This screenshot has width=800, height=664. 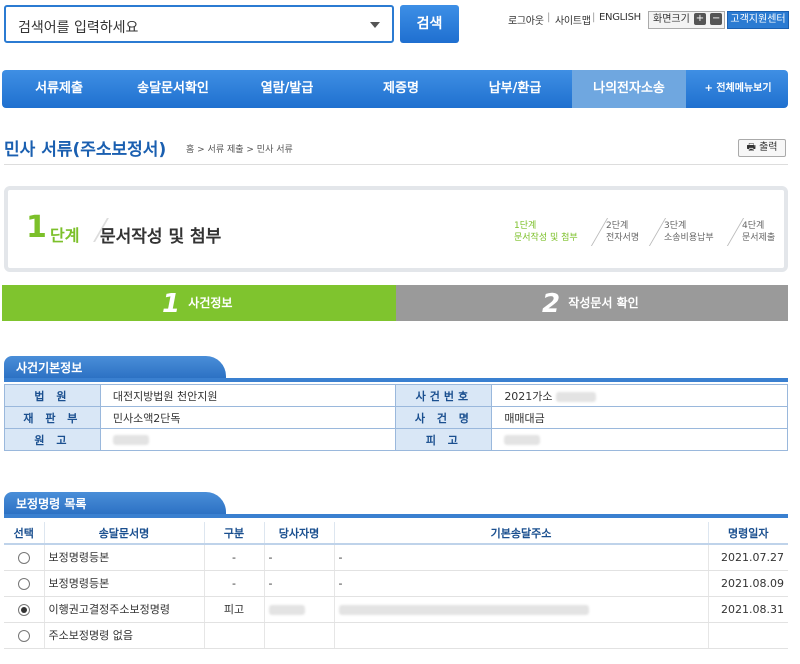 I want to click on substep-1: 1단계 문서작성 및 첨부, so click(x=546, y=232).